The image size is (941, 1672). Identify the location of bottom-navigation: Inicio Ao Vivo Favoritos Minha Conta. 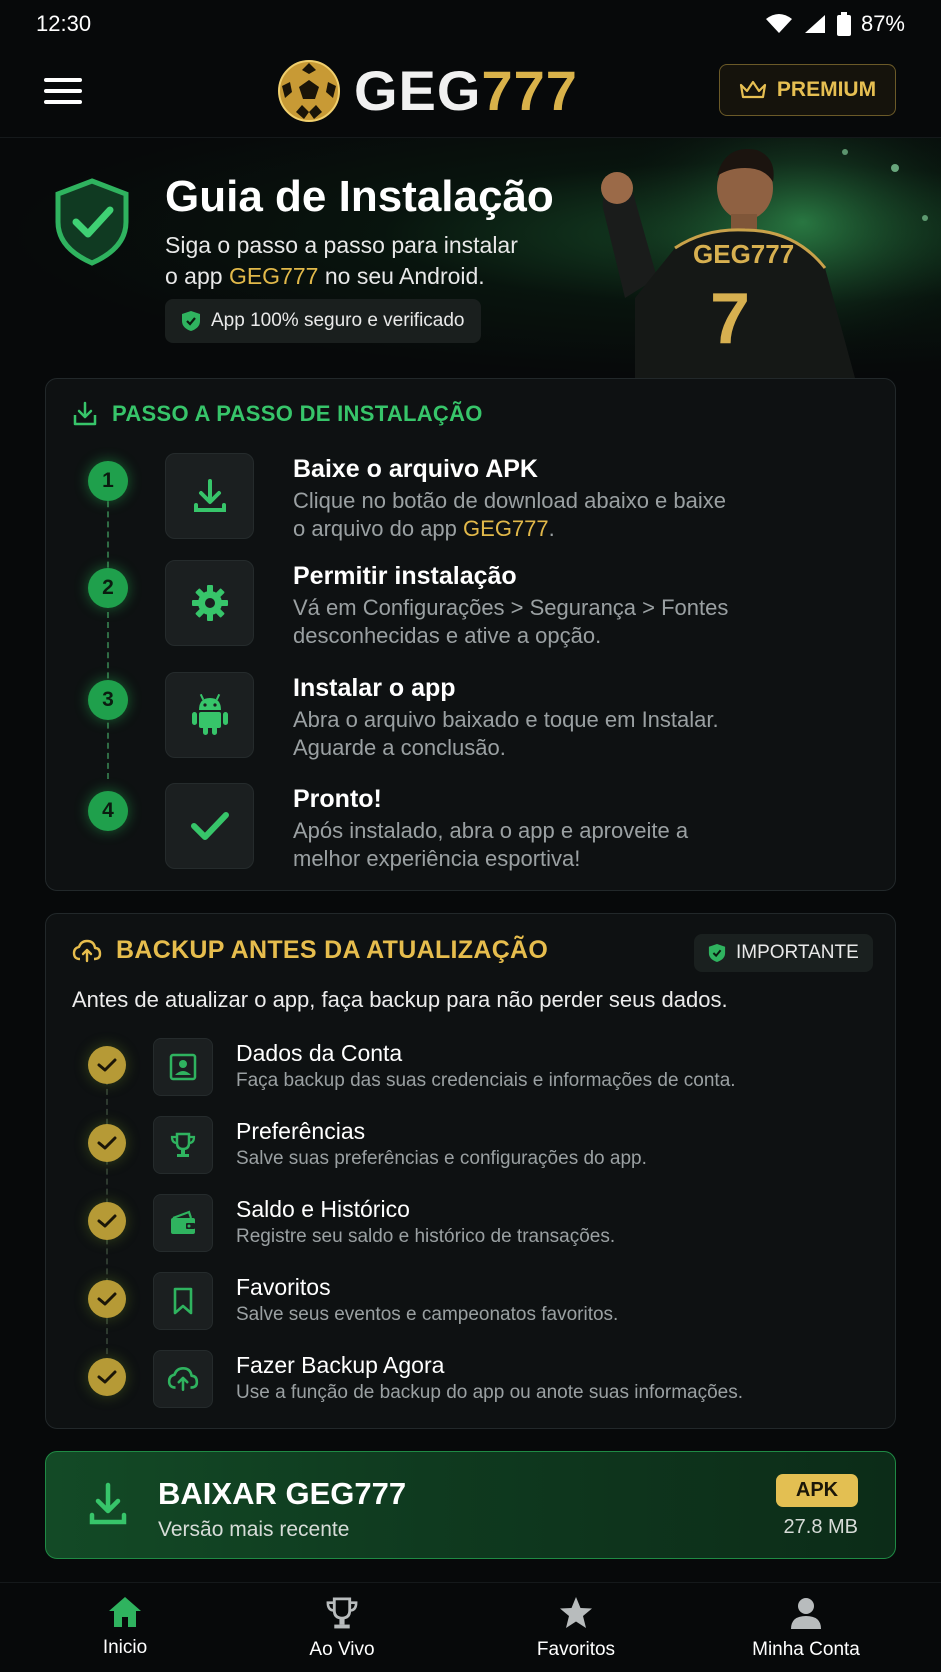
(470, 1627).